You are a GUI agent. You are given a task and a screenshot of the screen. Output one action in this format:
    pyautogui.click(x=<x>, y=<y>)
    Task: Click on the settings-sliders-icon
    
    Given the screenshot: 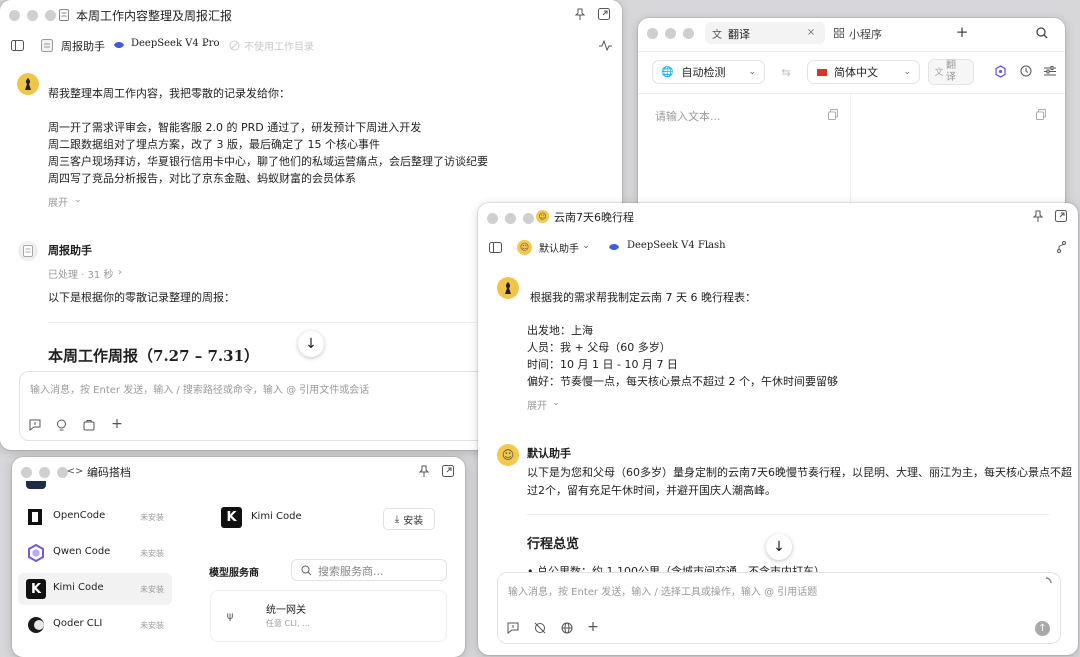 What is the action you would take?
    pyautogui.click(x=1050, y=71)
    